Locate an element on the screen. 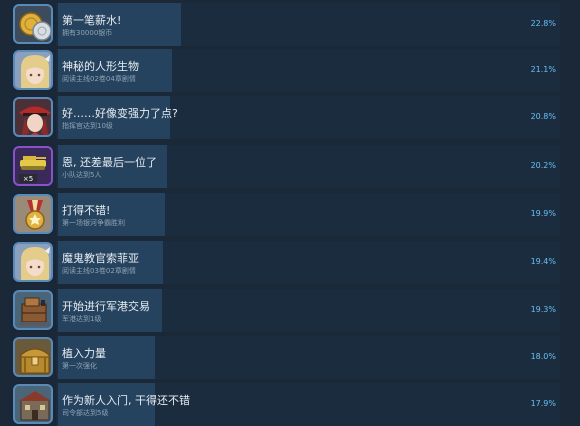 This screenshot has width=580, height=426. achievement-title: 好……好像变强力了点? is located at coordinates (120, 113).